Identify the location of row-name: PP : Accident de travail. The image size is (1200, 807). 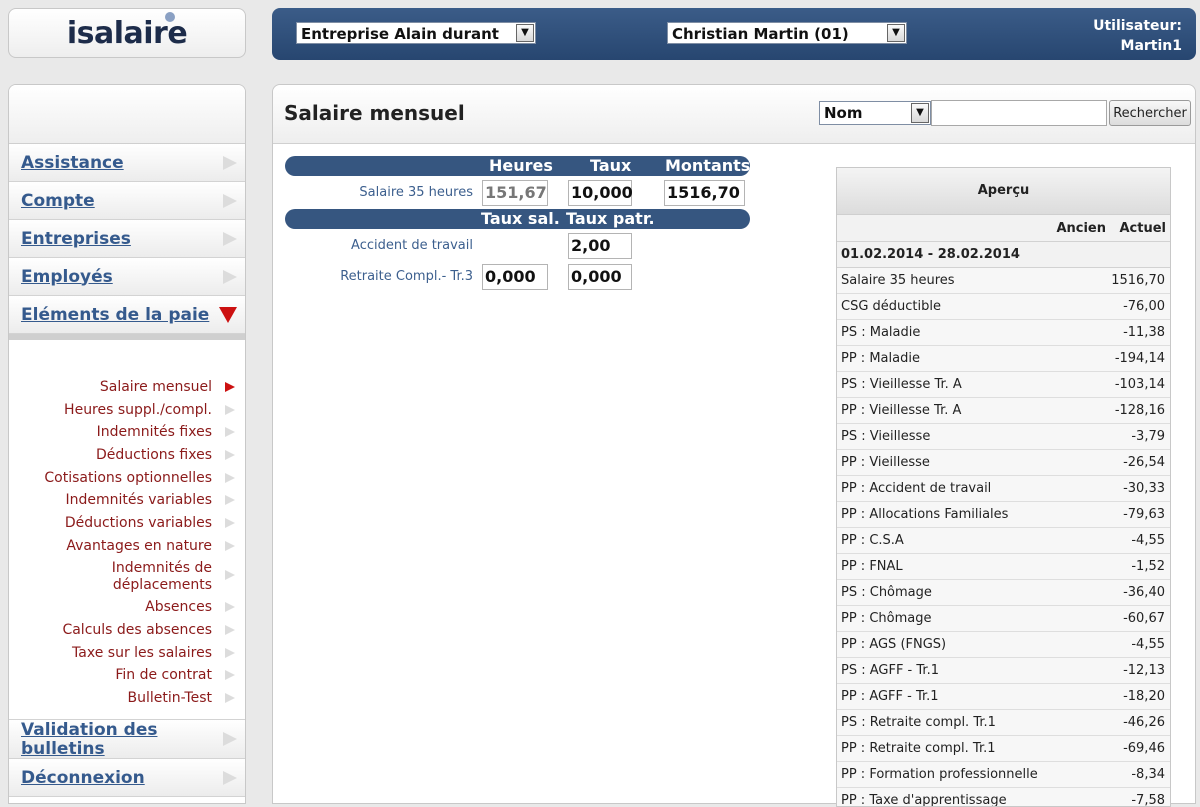
(916, 488).